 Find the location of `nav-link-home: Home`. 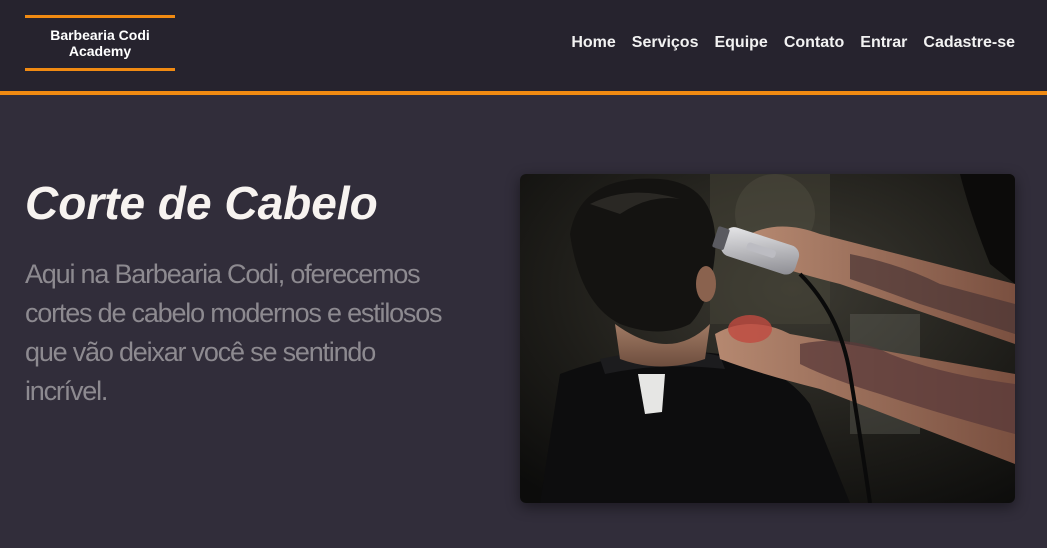

nav-link-home: Home is located at coordinates (593, 42).